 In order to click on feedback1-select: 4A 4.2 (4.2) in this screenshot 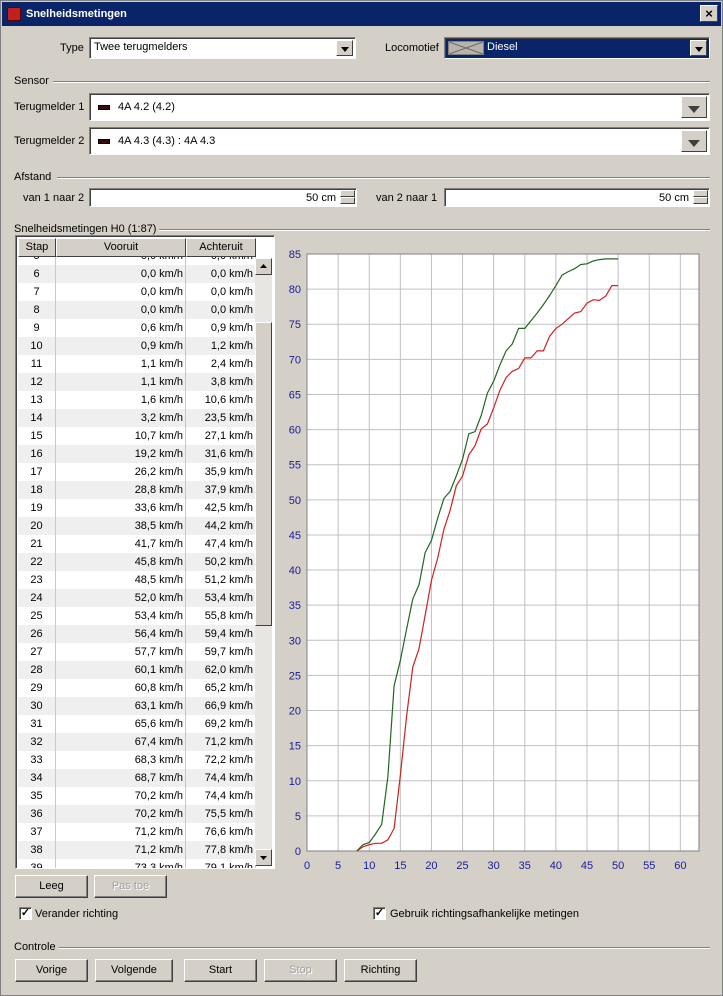, I will do `click(399, 107)`.